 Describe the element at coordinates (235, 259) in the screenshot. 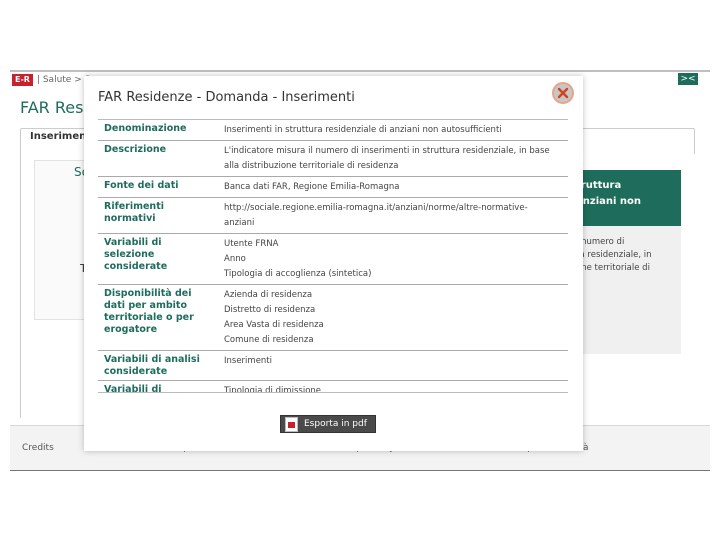

I see `row-value-line: Anno` at that location.